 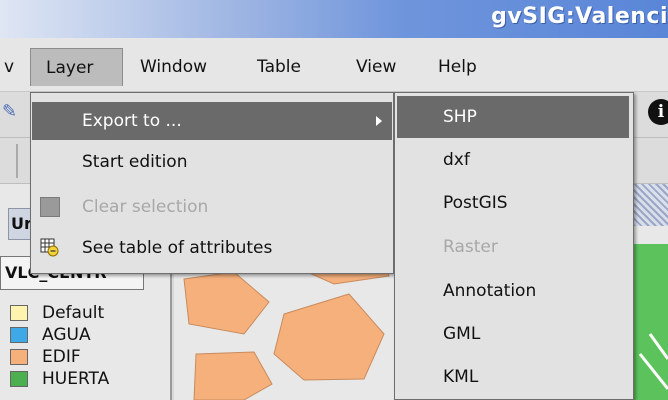 I want to click on map-green-area, so click(x=651, y=322).